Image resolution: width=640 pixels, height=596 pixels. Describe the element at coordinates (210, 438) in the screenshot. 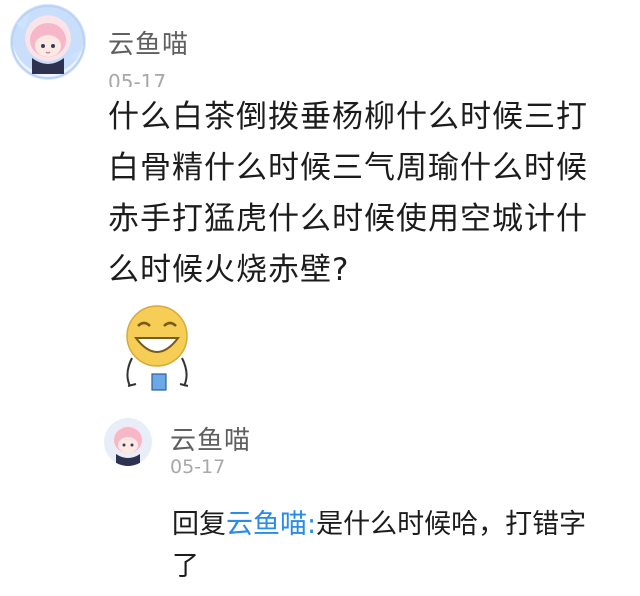

I see `reply-author-name: 云鱼喵` at that location.